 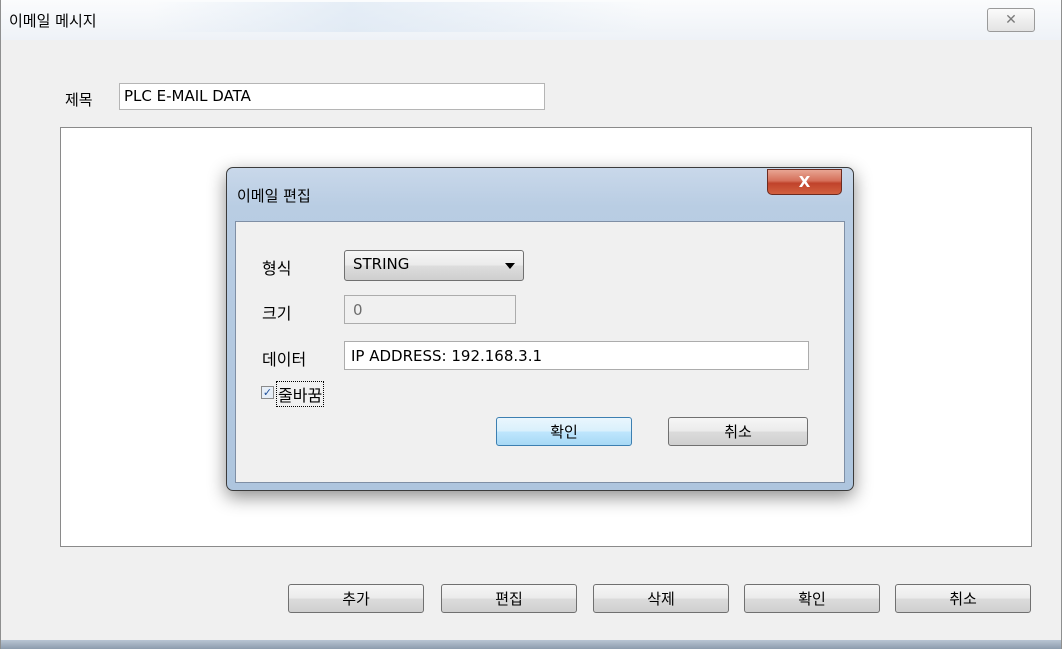 I want to click on subject-label: 제목, so click(x=79, y=100).